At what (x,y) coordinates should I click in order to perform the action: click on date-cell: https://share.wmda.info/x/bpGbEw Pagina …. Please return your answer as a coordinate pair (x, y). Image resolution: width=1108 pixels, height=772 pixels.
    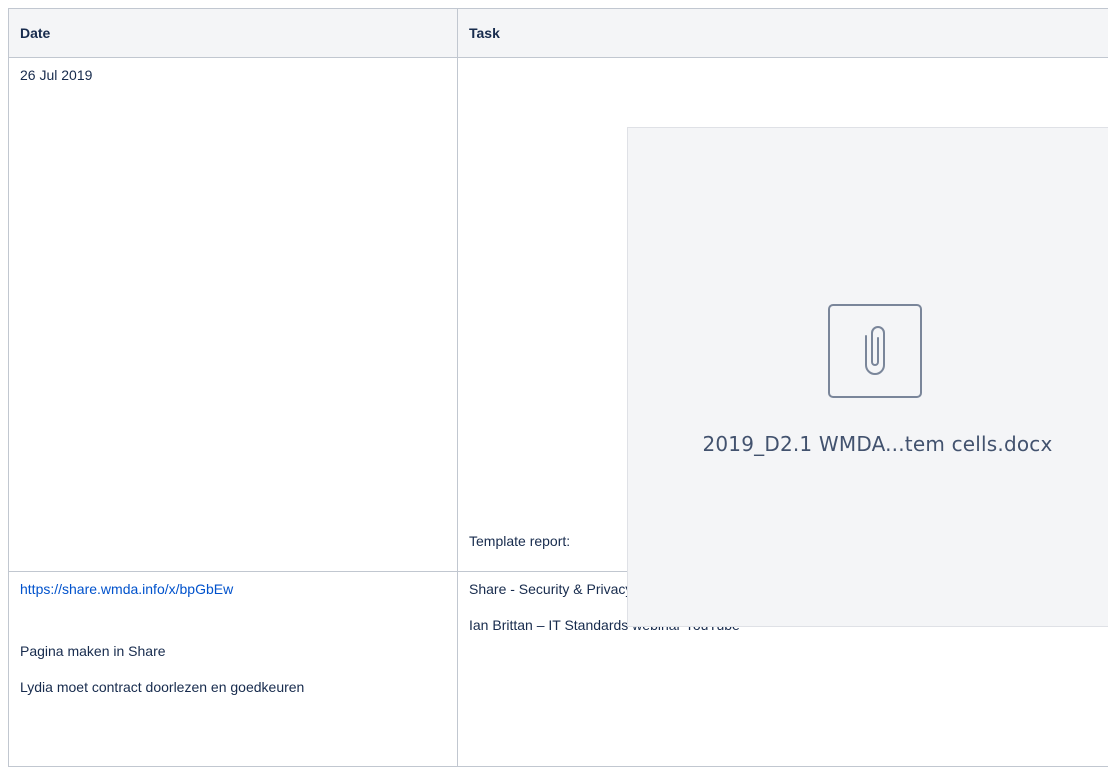
    Looking at the image, I should click on (233, 669).